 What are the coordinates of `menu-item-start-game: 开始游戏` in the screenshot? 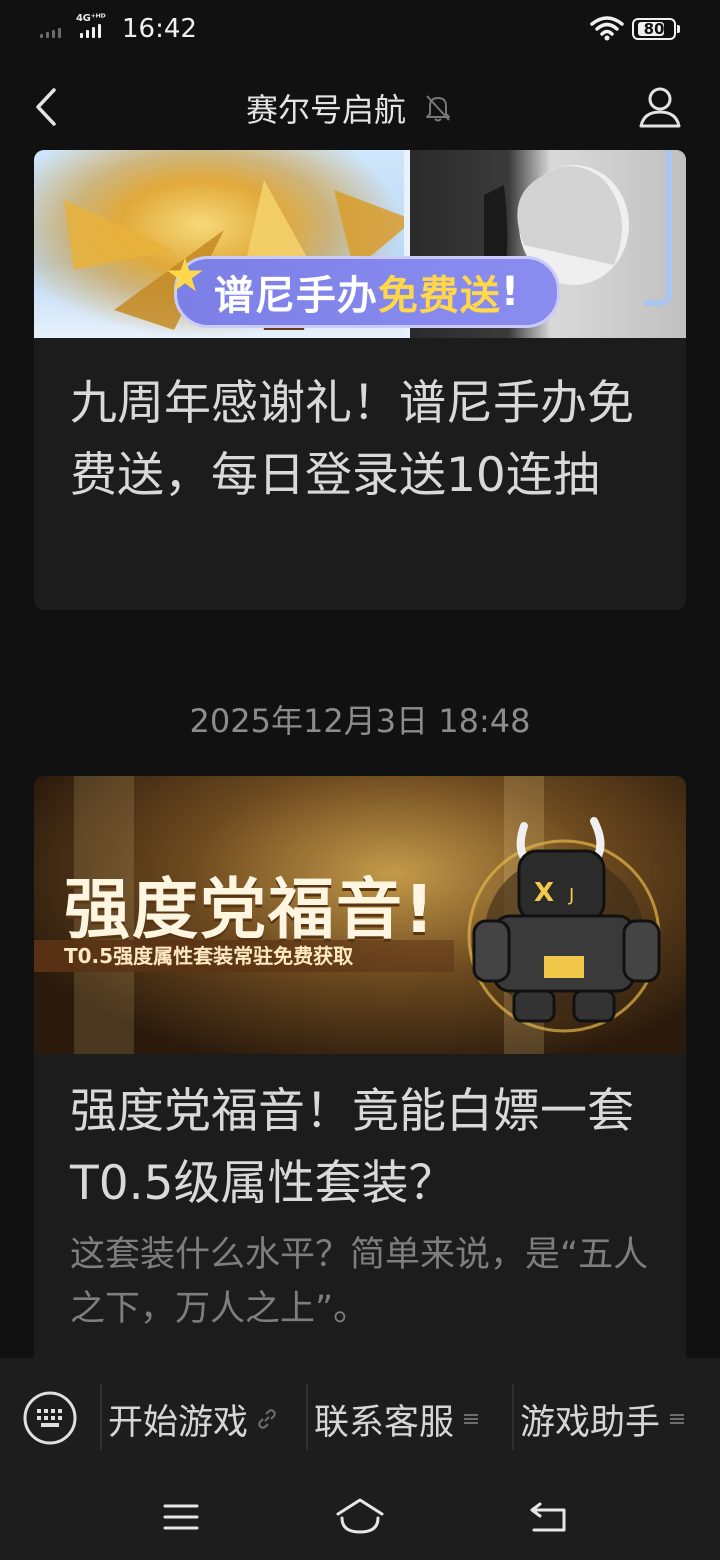 It's located at (193, 1419).